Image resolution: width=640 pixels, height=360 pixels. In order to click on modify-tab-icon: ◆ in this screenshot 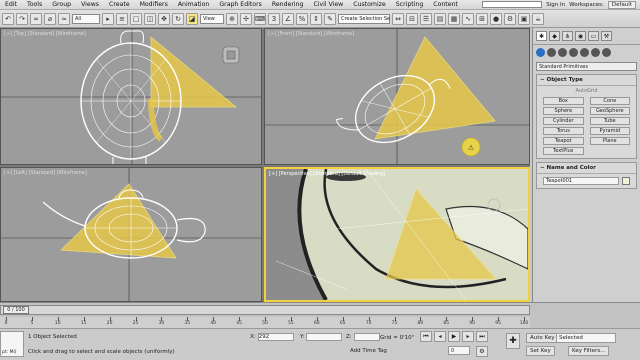, I will do `click(554, 36)`.